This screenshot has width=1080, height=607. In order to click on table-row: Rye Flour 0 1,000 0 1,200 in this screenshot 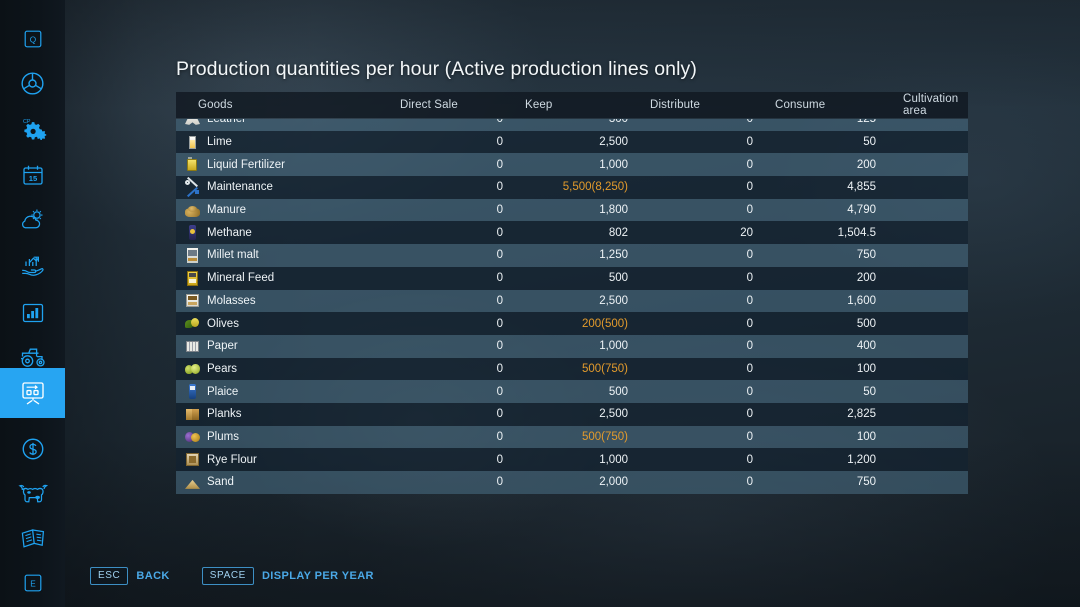, I will do `click(572, 459)`.